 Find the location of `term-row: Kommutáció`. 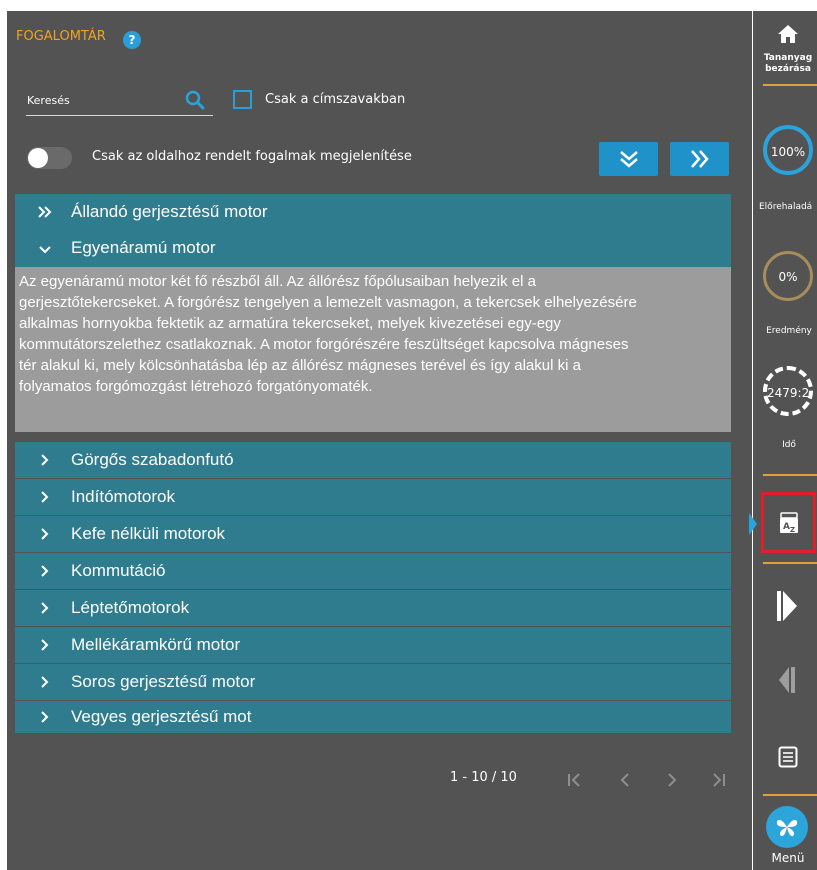

term-row: Kommutáció is located at coordinates (373, 571).